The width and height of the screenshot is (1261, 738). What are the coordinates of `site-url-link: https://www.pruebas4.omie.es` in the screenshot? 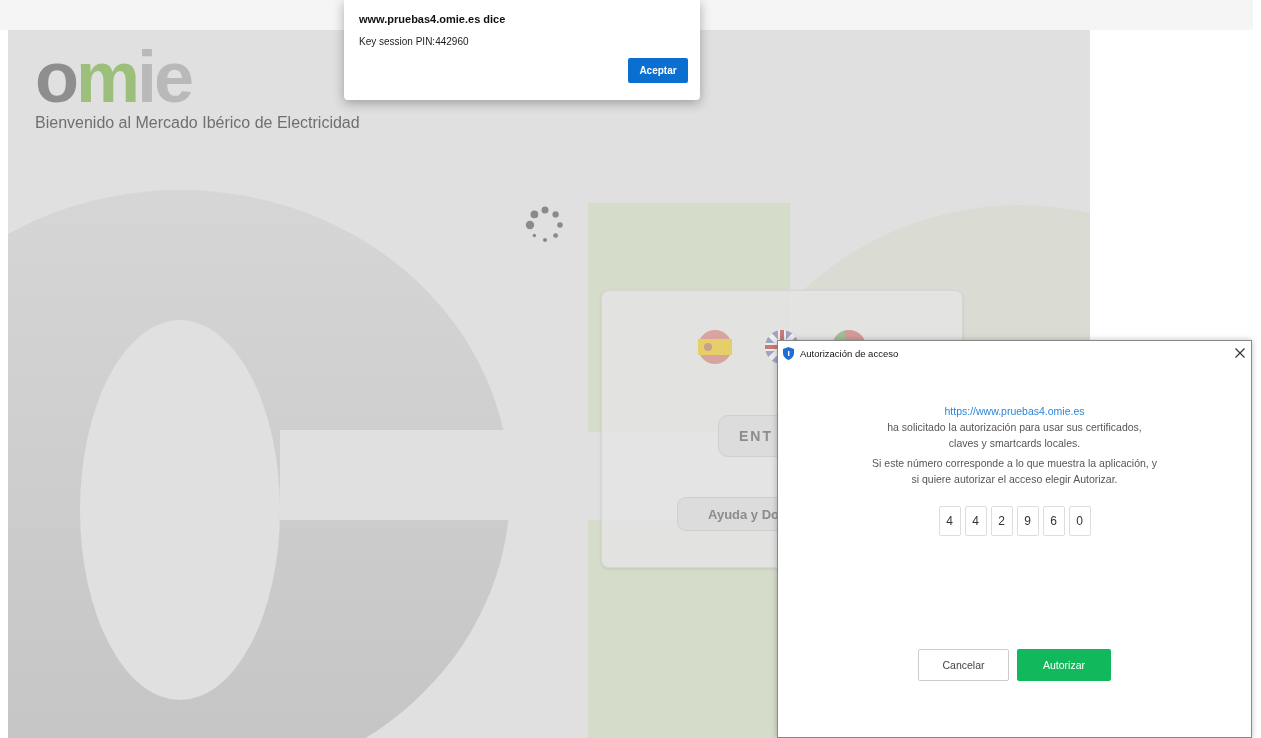 It's located at (1014, 411).